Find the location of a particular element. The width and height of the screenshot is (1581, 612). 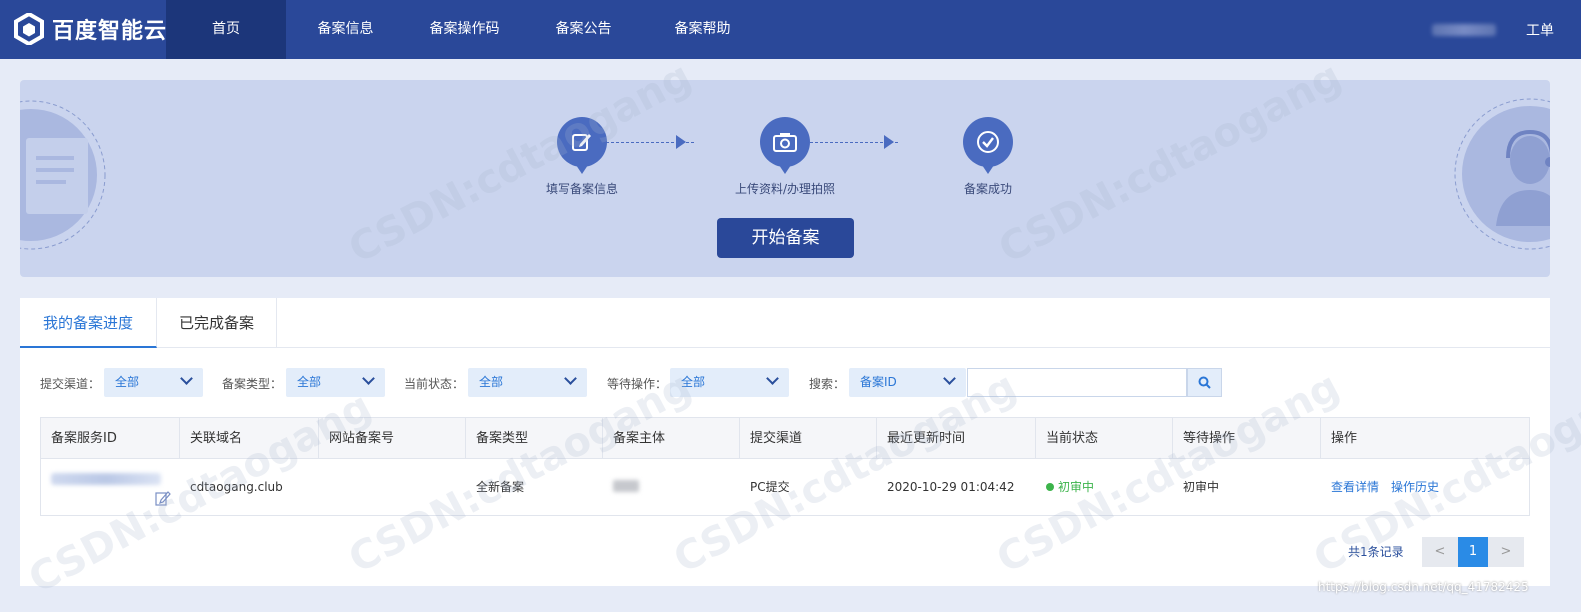

step-upload-photo: 上传资料/办理拍照 is located at coordinates (785, 157).